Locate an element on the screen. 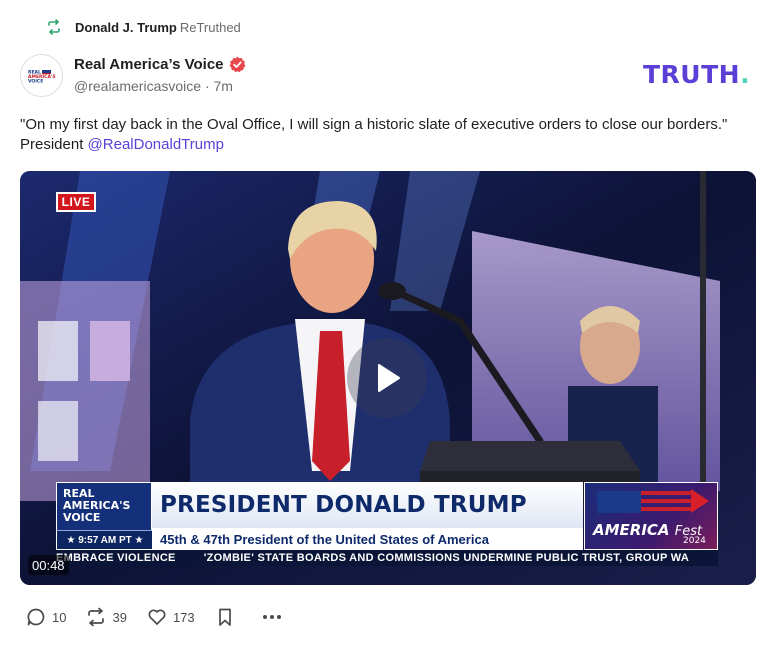 The height and width of the screenshot is (647, 777). lower-third-brand: REAL AMERICA'S VOICE is located at coordinates (106, 506).